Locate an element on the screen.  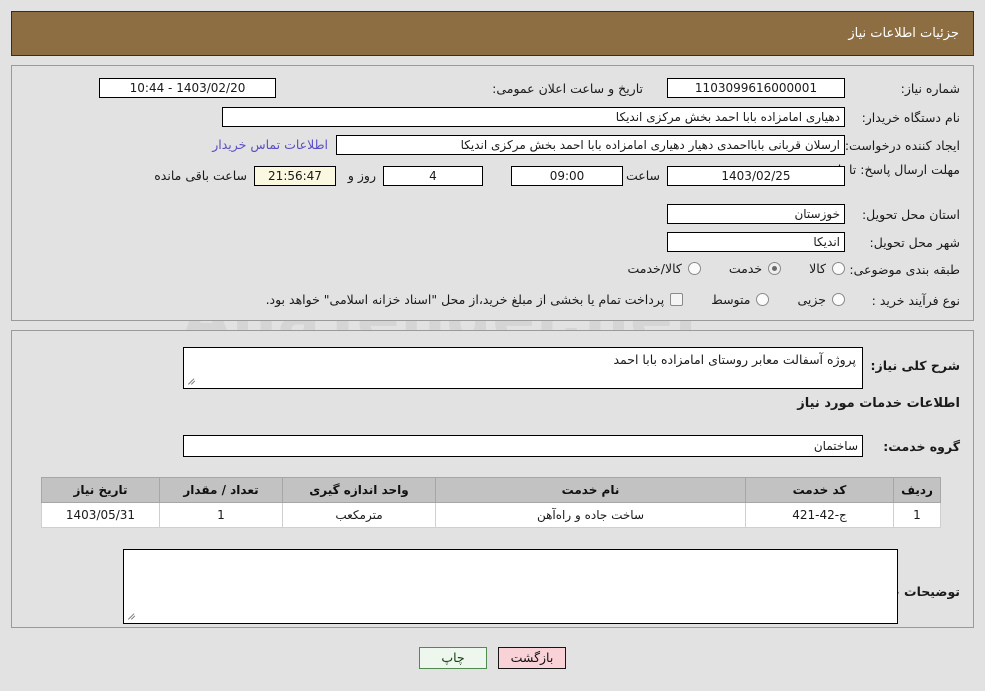
category-option-kala: کالا is located at coordinates (827, 268).